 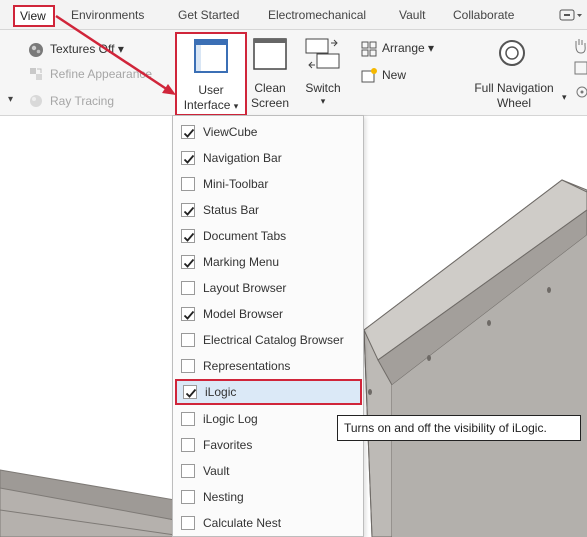 What do you see at coordinates (571, 15) in the screenshot?
I see `more-tabs-icon` at bounding box center [571, 15].